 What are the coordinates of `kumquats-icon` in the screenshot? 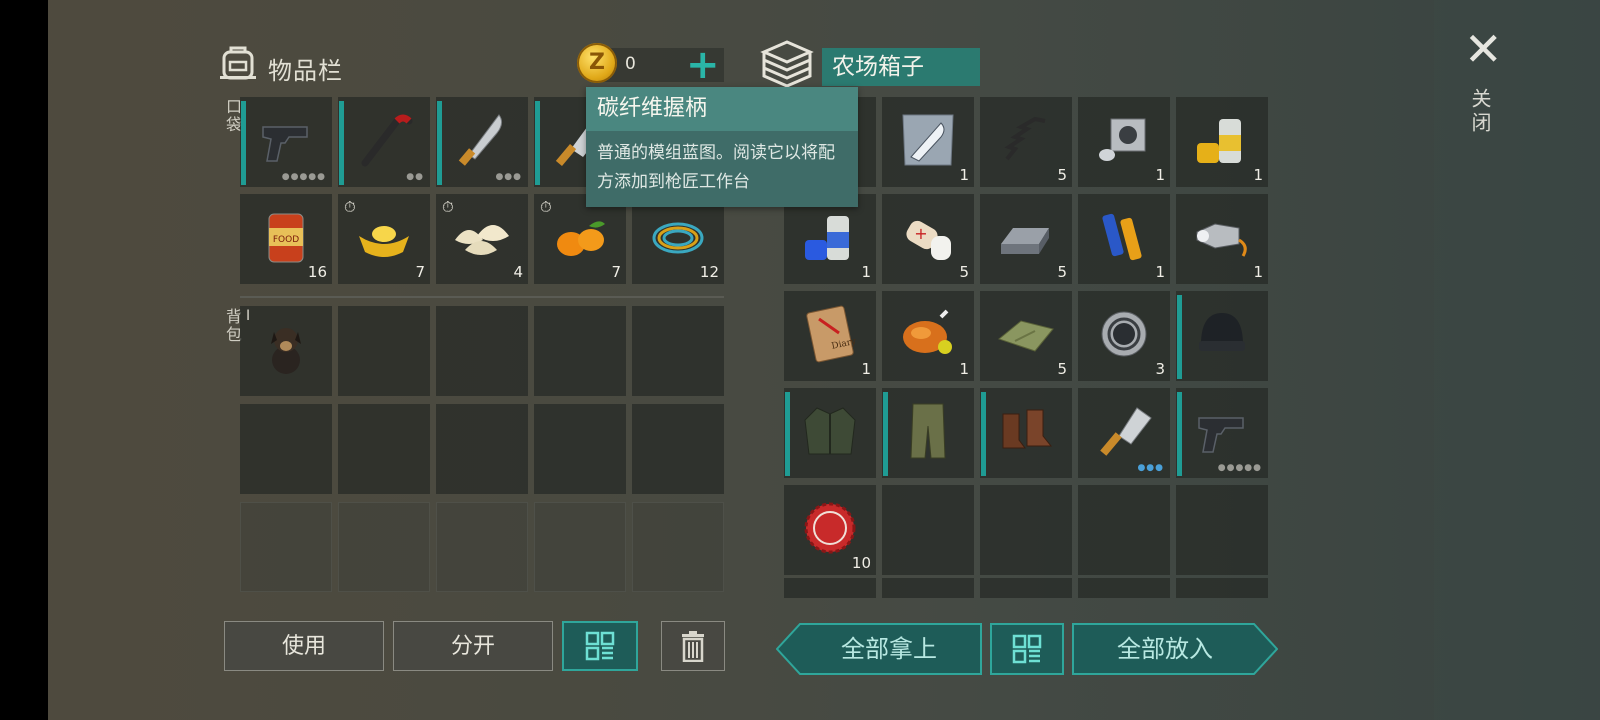 It's located at (581, 239).